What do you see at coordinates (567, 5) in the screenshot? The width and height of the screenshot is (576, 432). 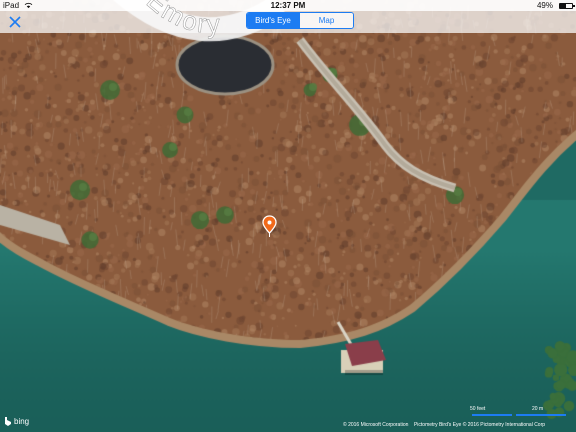 I see `battery-icon` at bounding box center [567, 5].